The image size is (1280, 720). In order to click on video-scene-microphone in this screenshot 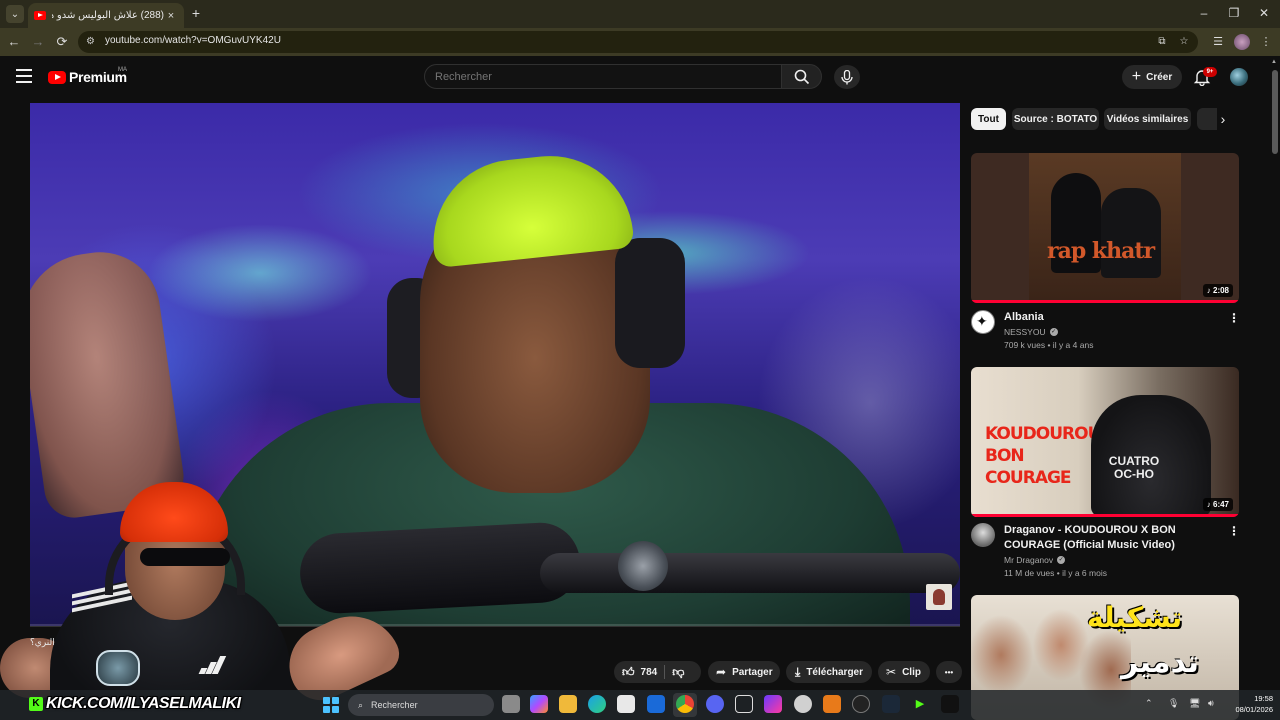, I will do `click(629, 568)`.